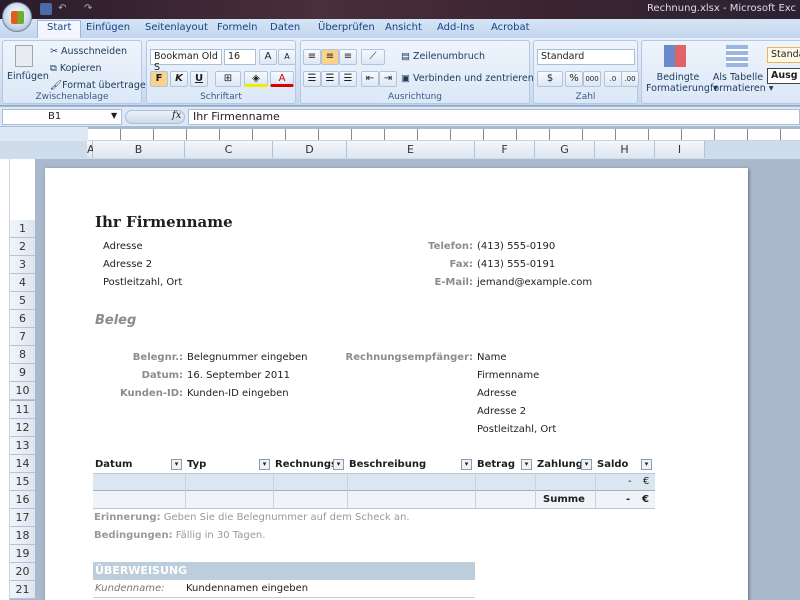  What do you see at coordinates (229, 149) in the screenshot?
I see `column-header-c: C` at bounding box center [229, 149].